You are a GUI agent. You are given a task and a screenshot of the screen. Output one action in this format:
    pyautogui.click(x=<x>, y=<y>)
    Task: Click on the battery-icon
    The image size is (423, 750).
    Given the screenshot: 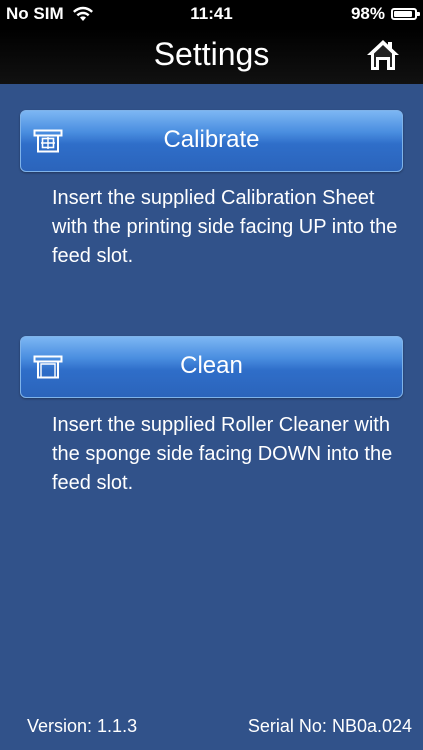 What is the action you would take?
    pyautogui.click(x=405, y=14)
    